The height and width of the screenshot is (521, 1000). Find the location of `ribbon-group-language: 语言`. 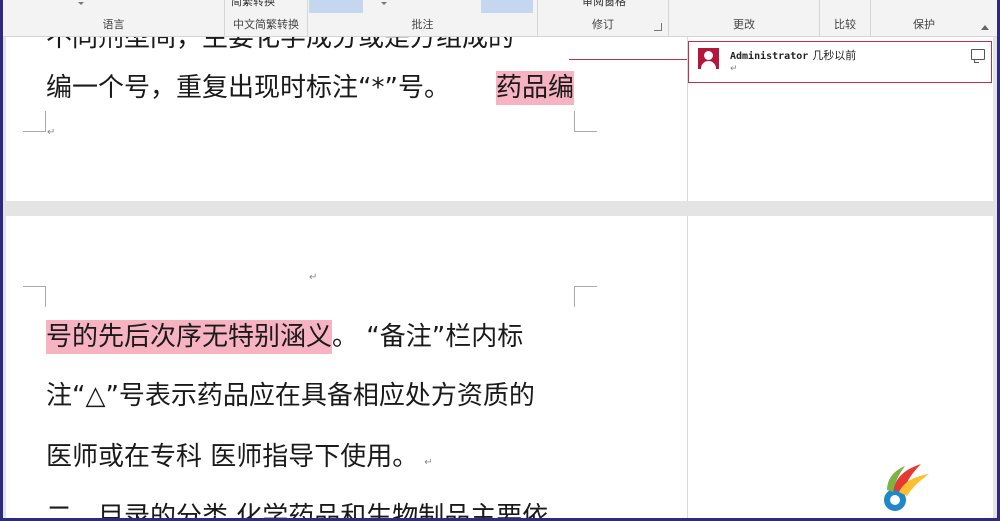

ribbon-group-language: 语言 is located at coordinates (114, 18).